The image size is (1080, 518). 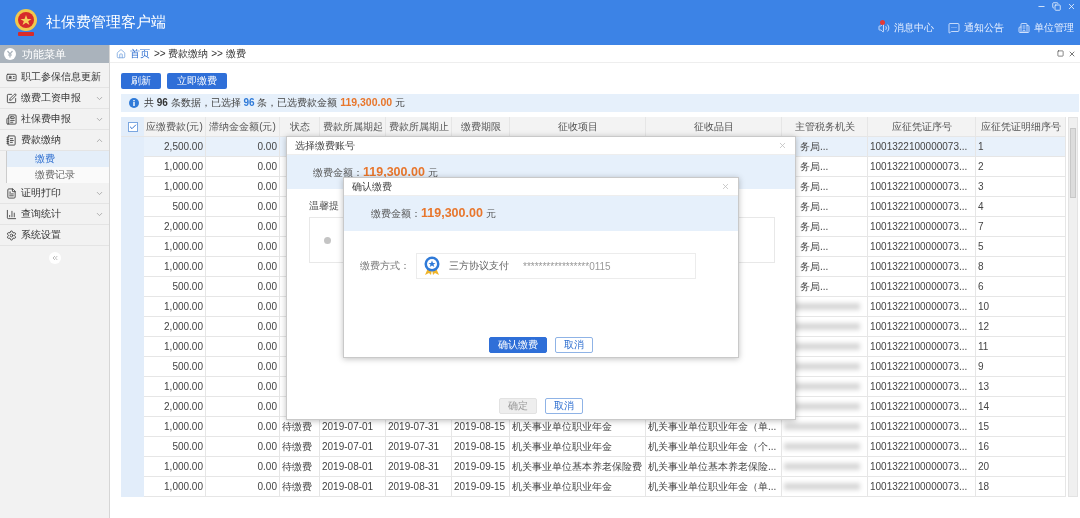 What do you see at coordinates (984, 326) in the screenshot?
I see `table-cell: 12` at bounding box center [984, 326].